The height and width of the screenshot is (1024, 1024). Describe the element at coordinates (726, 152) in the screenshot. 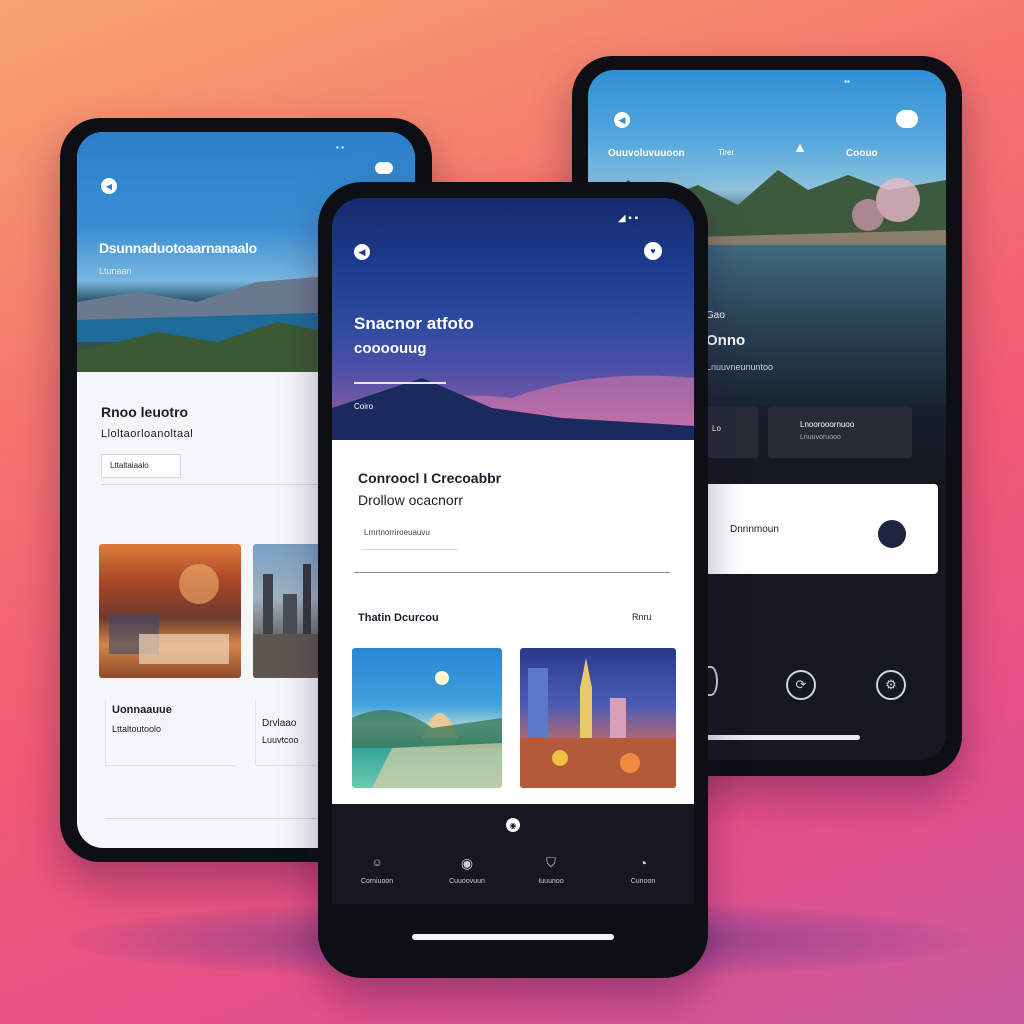

I see `right-hero-tab-1: Tirer` at that location.